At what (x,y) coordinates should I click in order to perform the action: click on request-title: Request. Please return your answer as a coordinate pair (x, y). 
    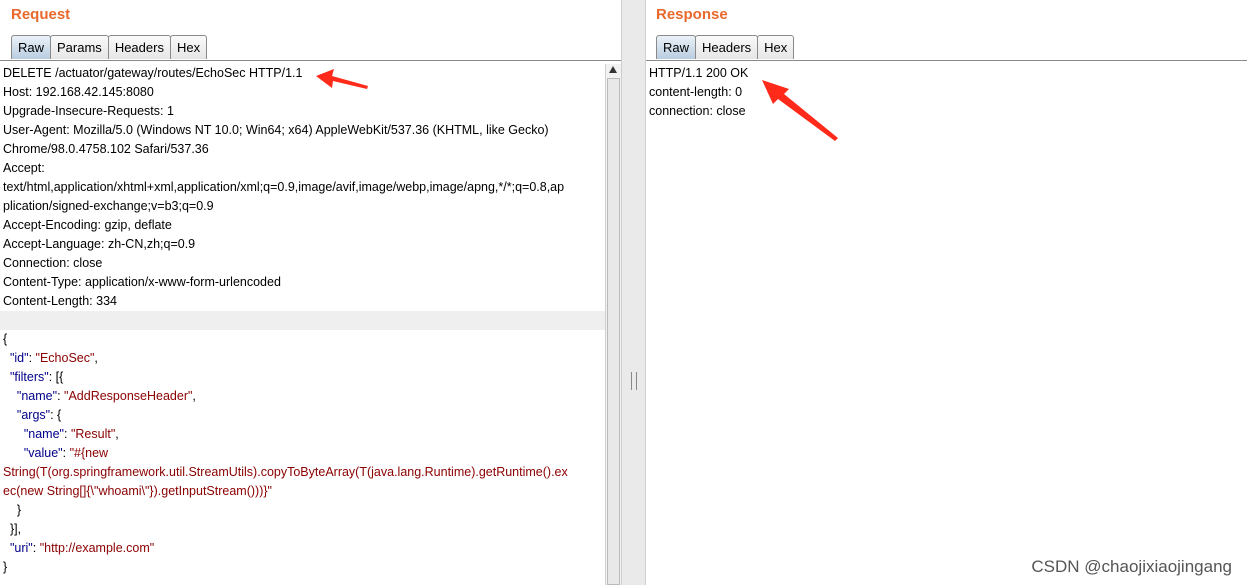
    Looking at the image, I should click on (41, 14).